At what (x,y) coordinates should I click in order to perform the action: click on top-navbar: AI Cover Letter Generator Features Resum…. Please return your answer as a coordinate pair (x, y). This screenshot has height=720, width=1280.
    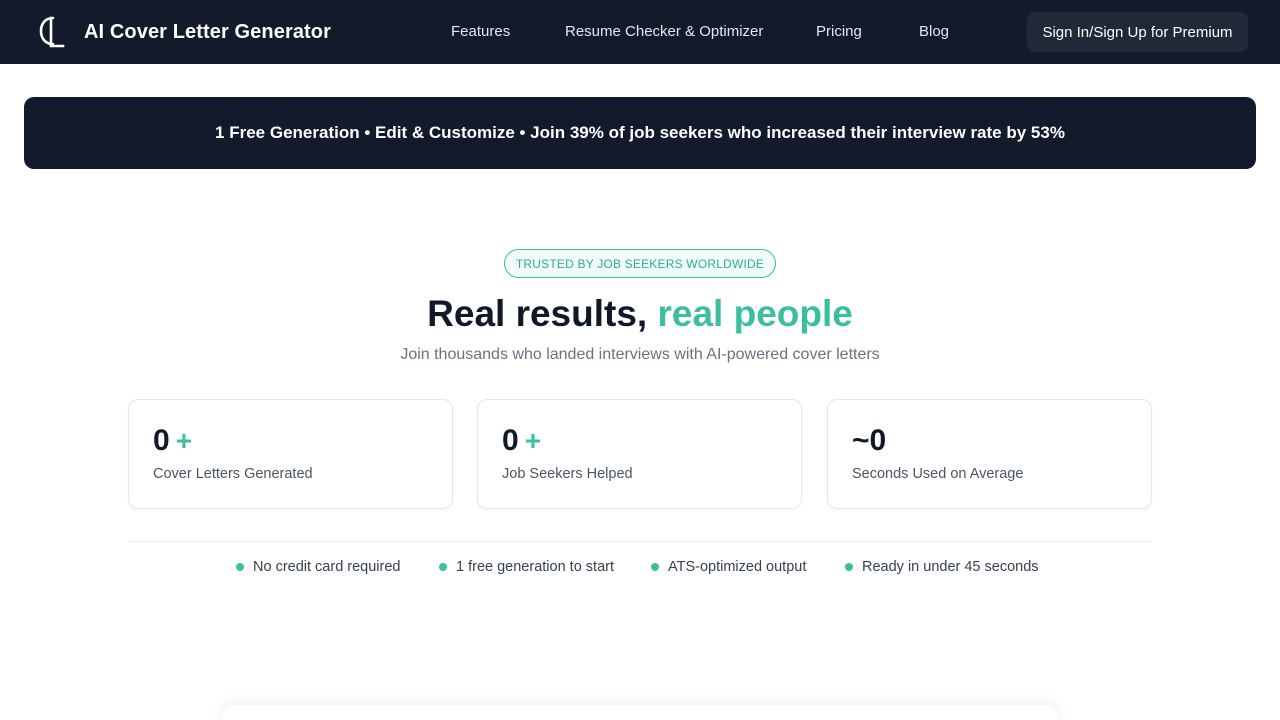
    Looking at the image, I should click on (640, 32).